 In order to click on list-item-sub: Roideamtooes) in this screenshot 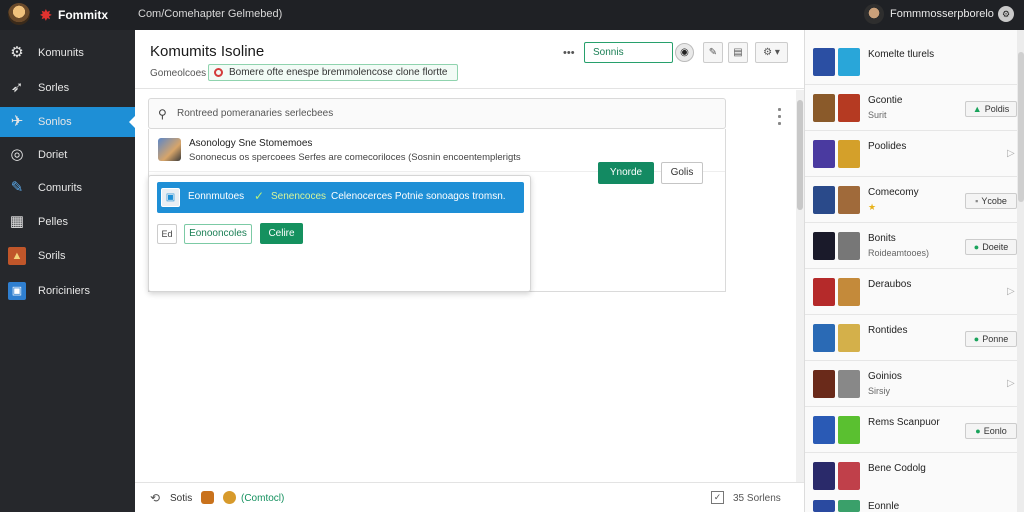, I will do `click(899, 253)`.